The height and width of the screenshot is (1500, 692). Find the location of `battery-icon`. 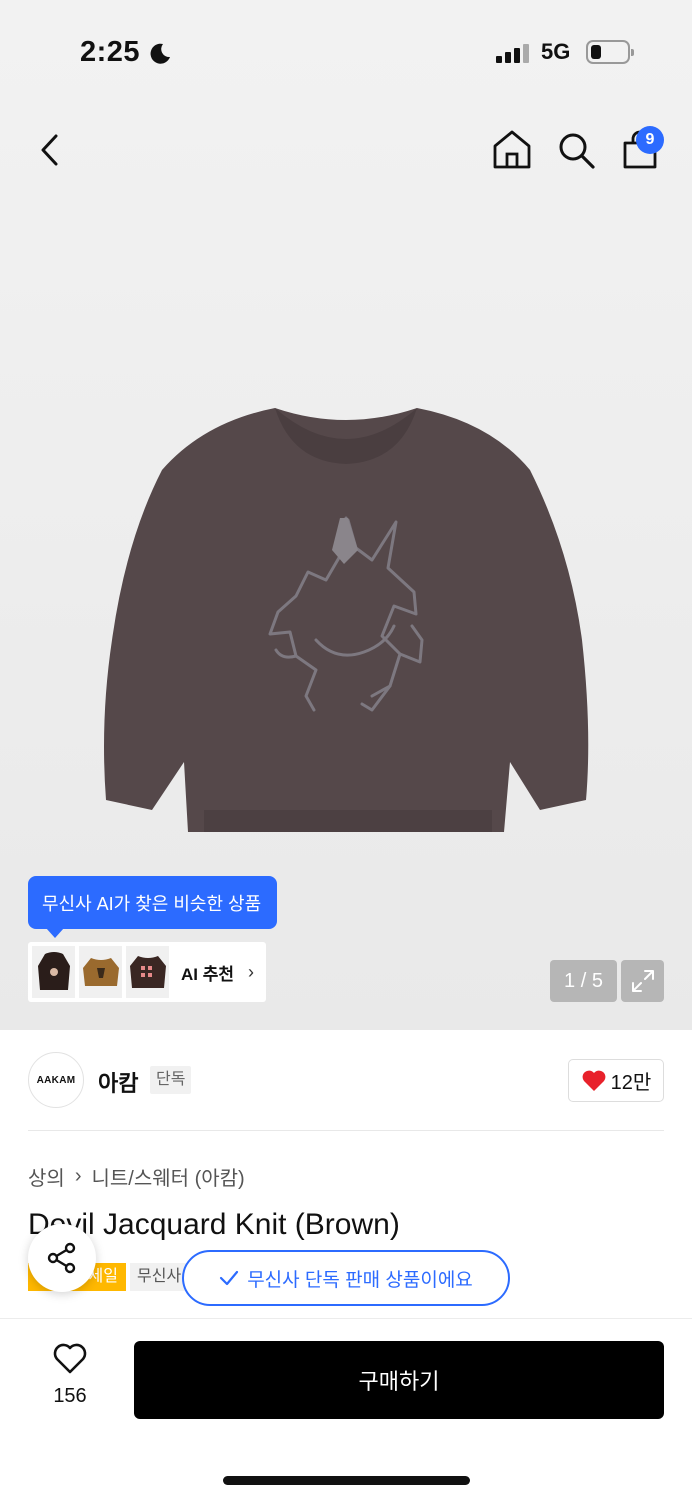

battery-icon is located at coordinates (610, 52).